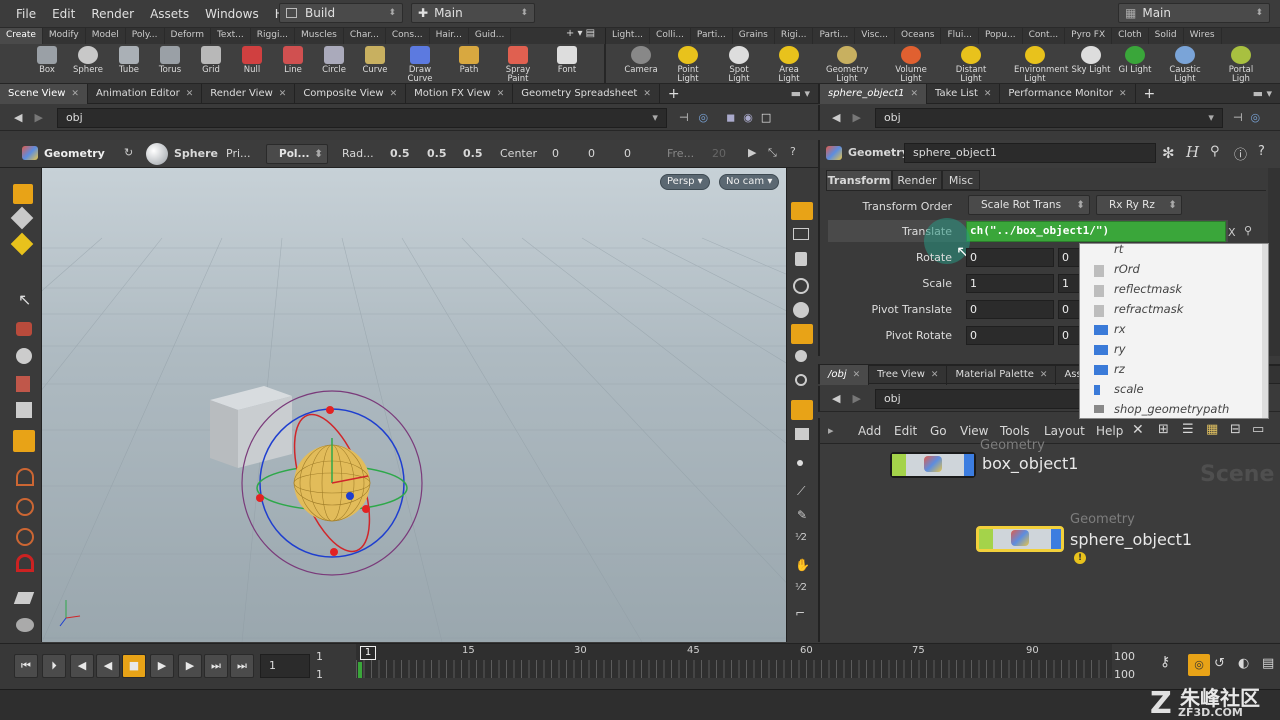 The height and width of the screenshot is (720, 1280). I want to click on light-icon, so click(802, 334).